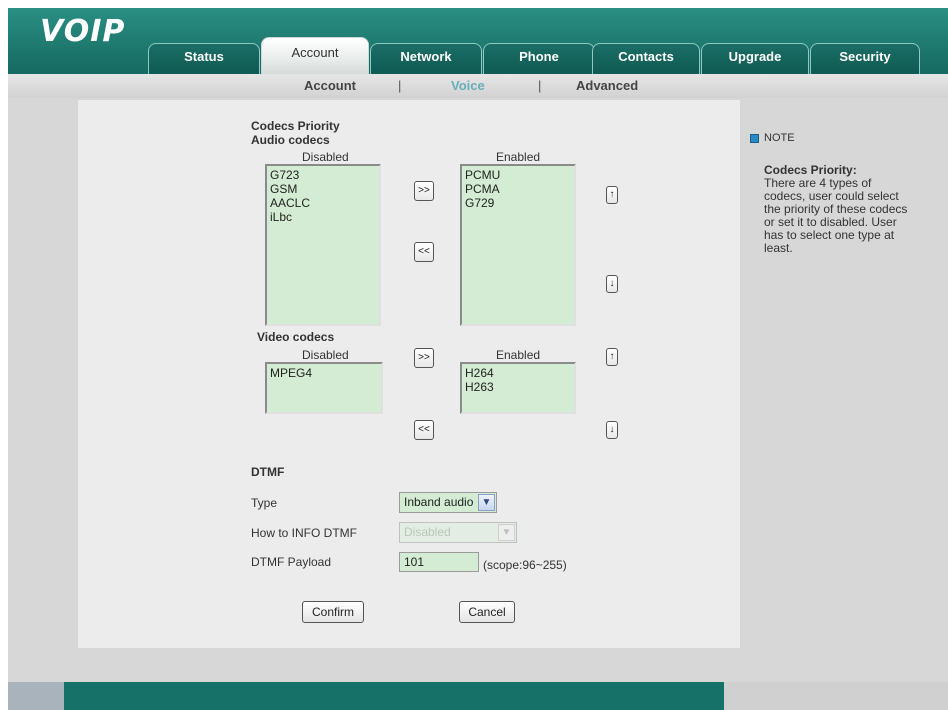  Describe the element at coordinates (290, 140) in the screenshot. I see `audio-codecs-title: Audio codecs` at that location.